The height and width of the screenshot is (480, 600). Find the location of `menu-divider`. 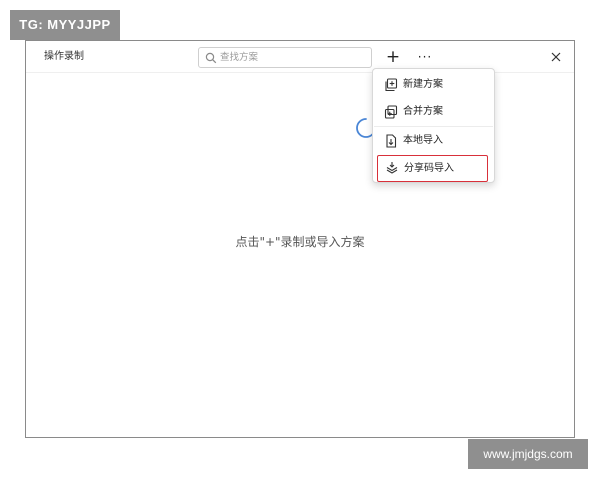

menu-divider is located at coordinates (433, 126).